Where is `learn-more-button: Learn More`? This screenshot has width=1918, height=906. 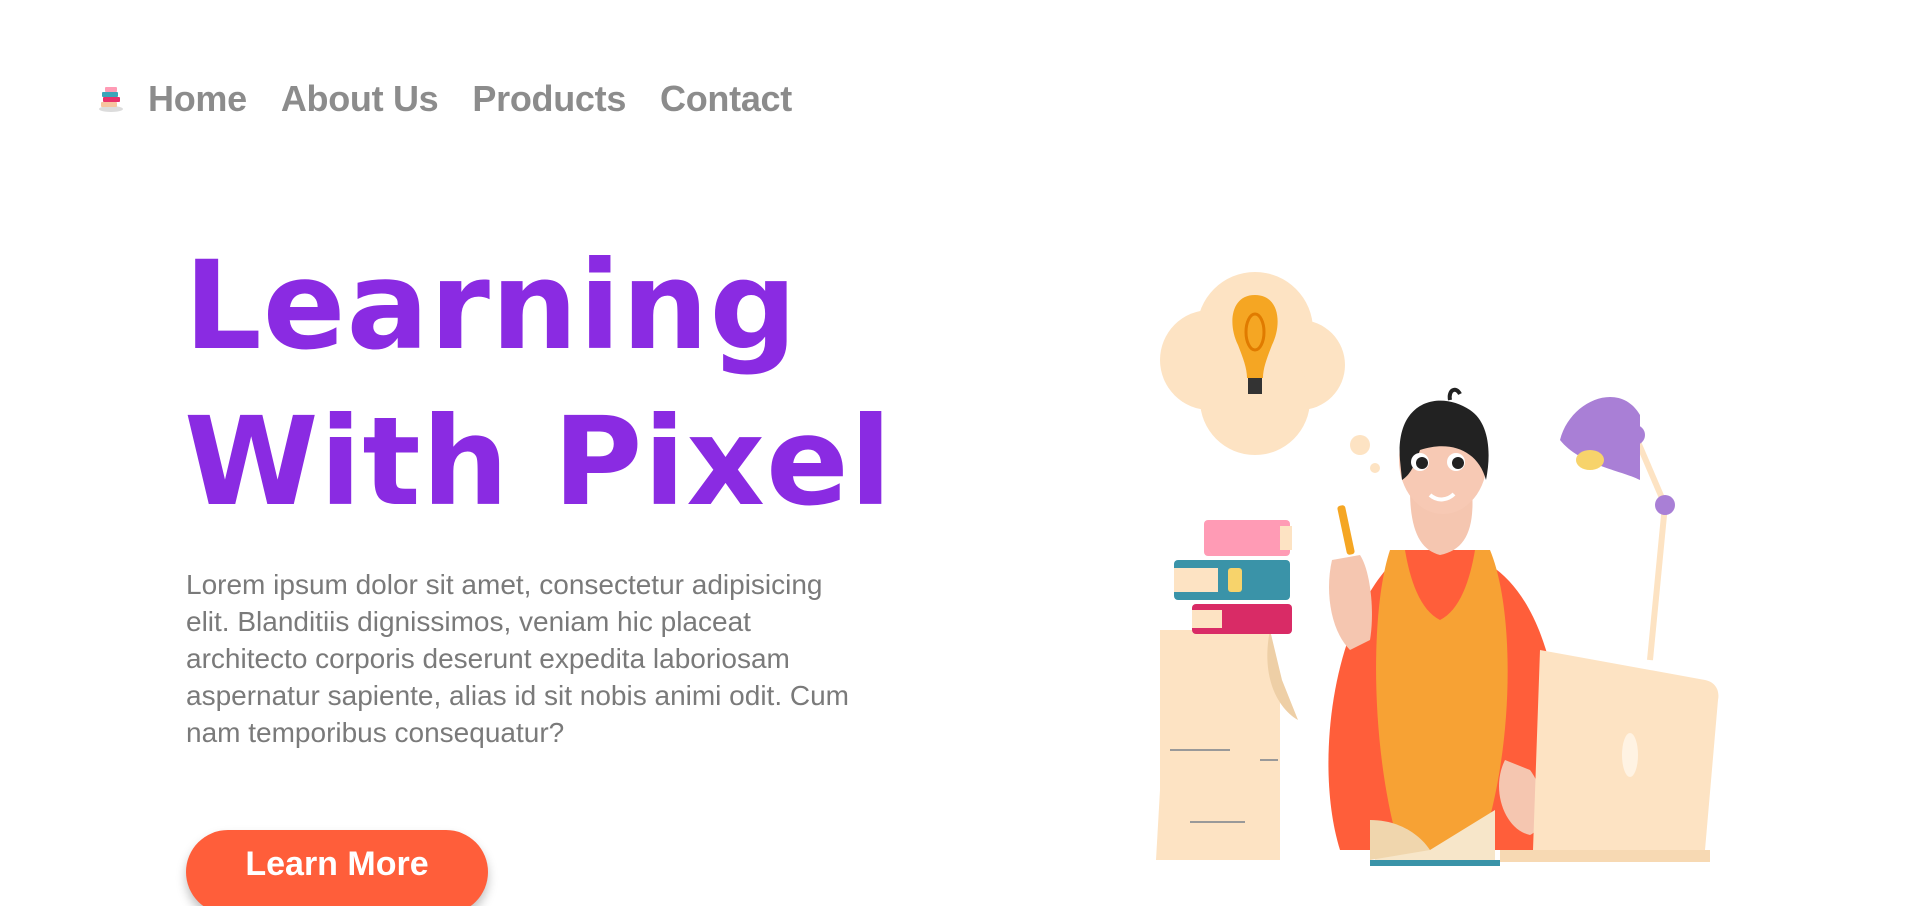 learn-more-button: Learn More is located at coordinates (337, 868).